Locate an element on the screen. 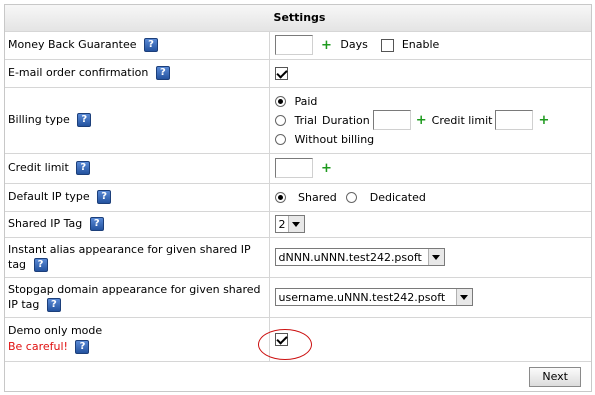  billing-paid-radio is located at coordinates (280, 101).